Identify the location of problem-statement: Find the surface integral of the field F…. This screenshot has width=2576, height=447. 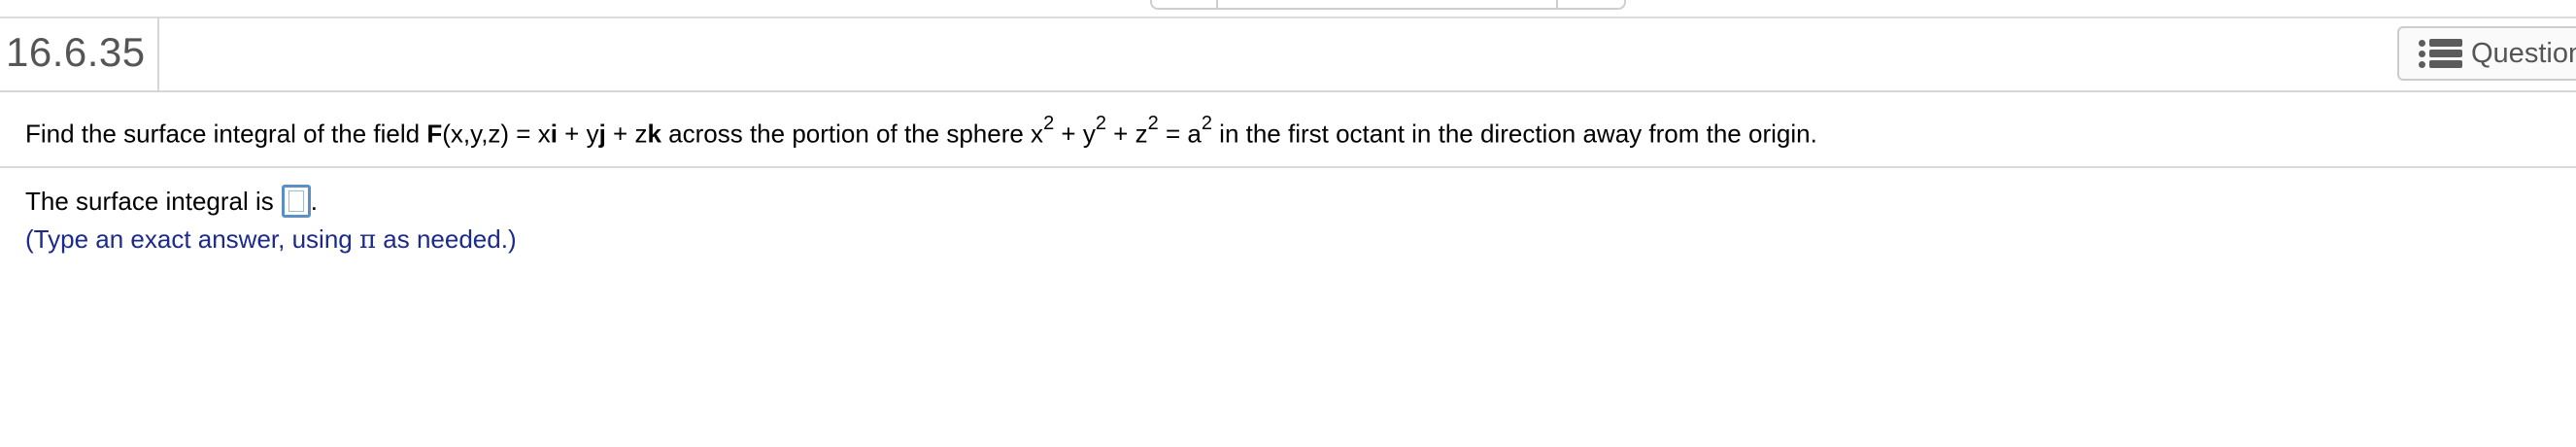
(921, 131).